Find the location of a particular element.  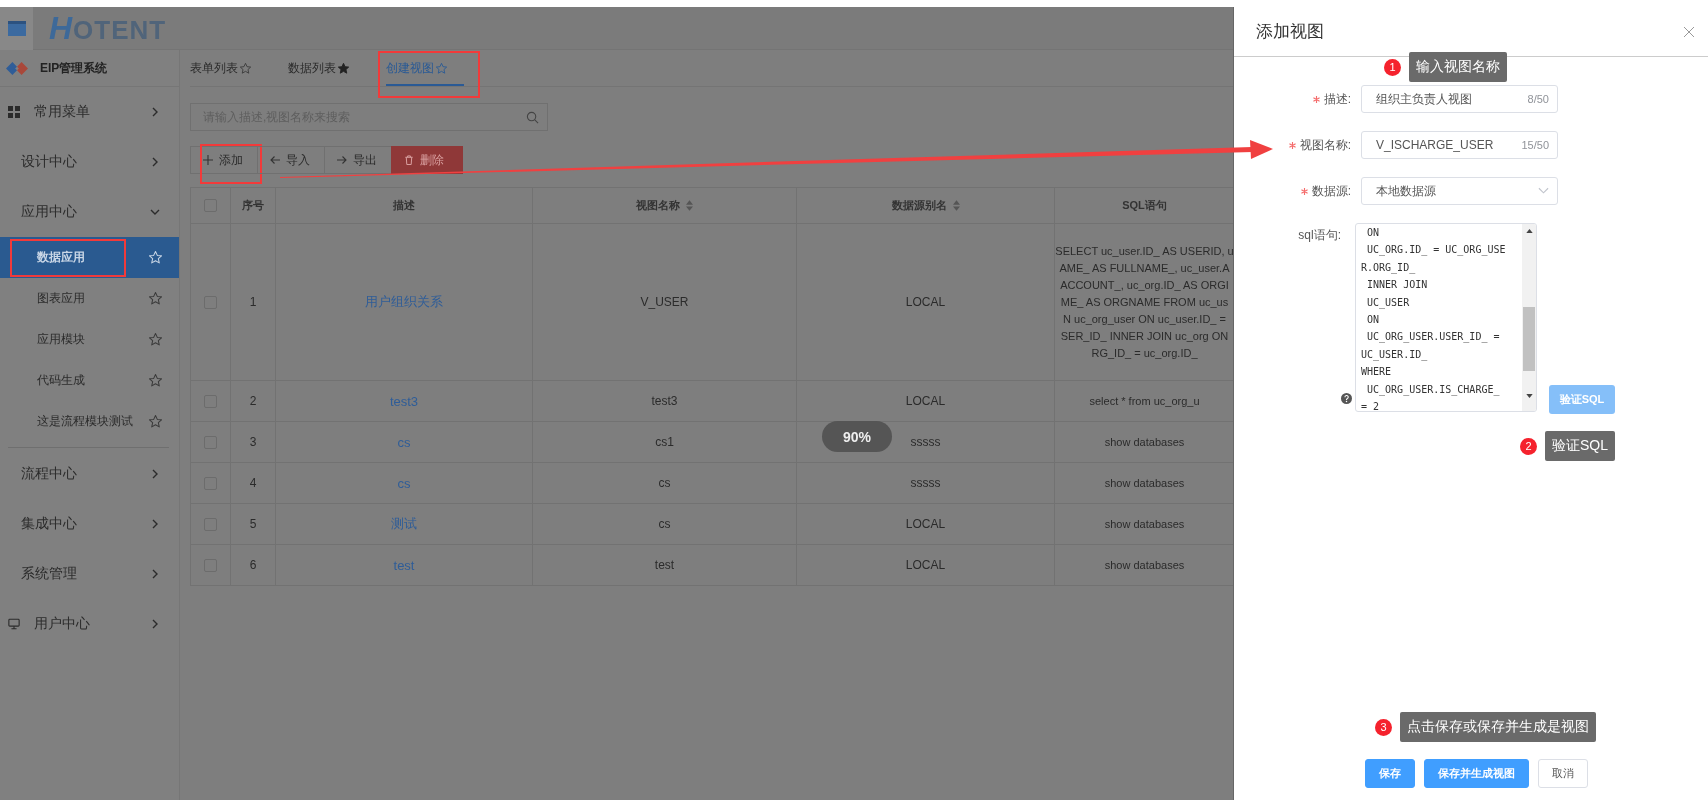

table-cell: sssss is located at coordinates (926, 483).